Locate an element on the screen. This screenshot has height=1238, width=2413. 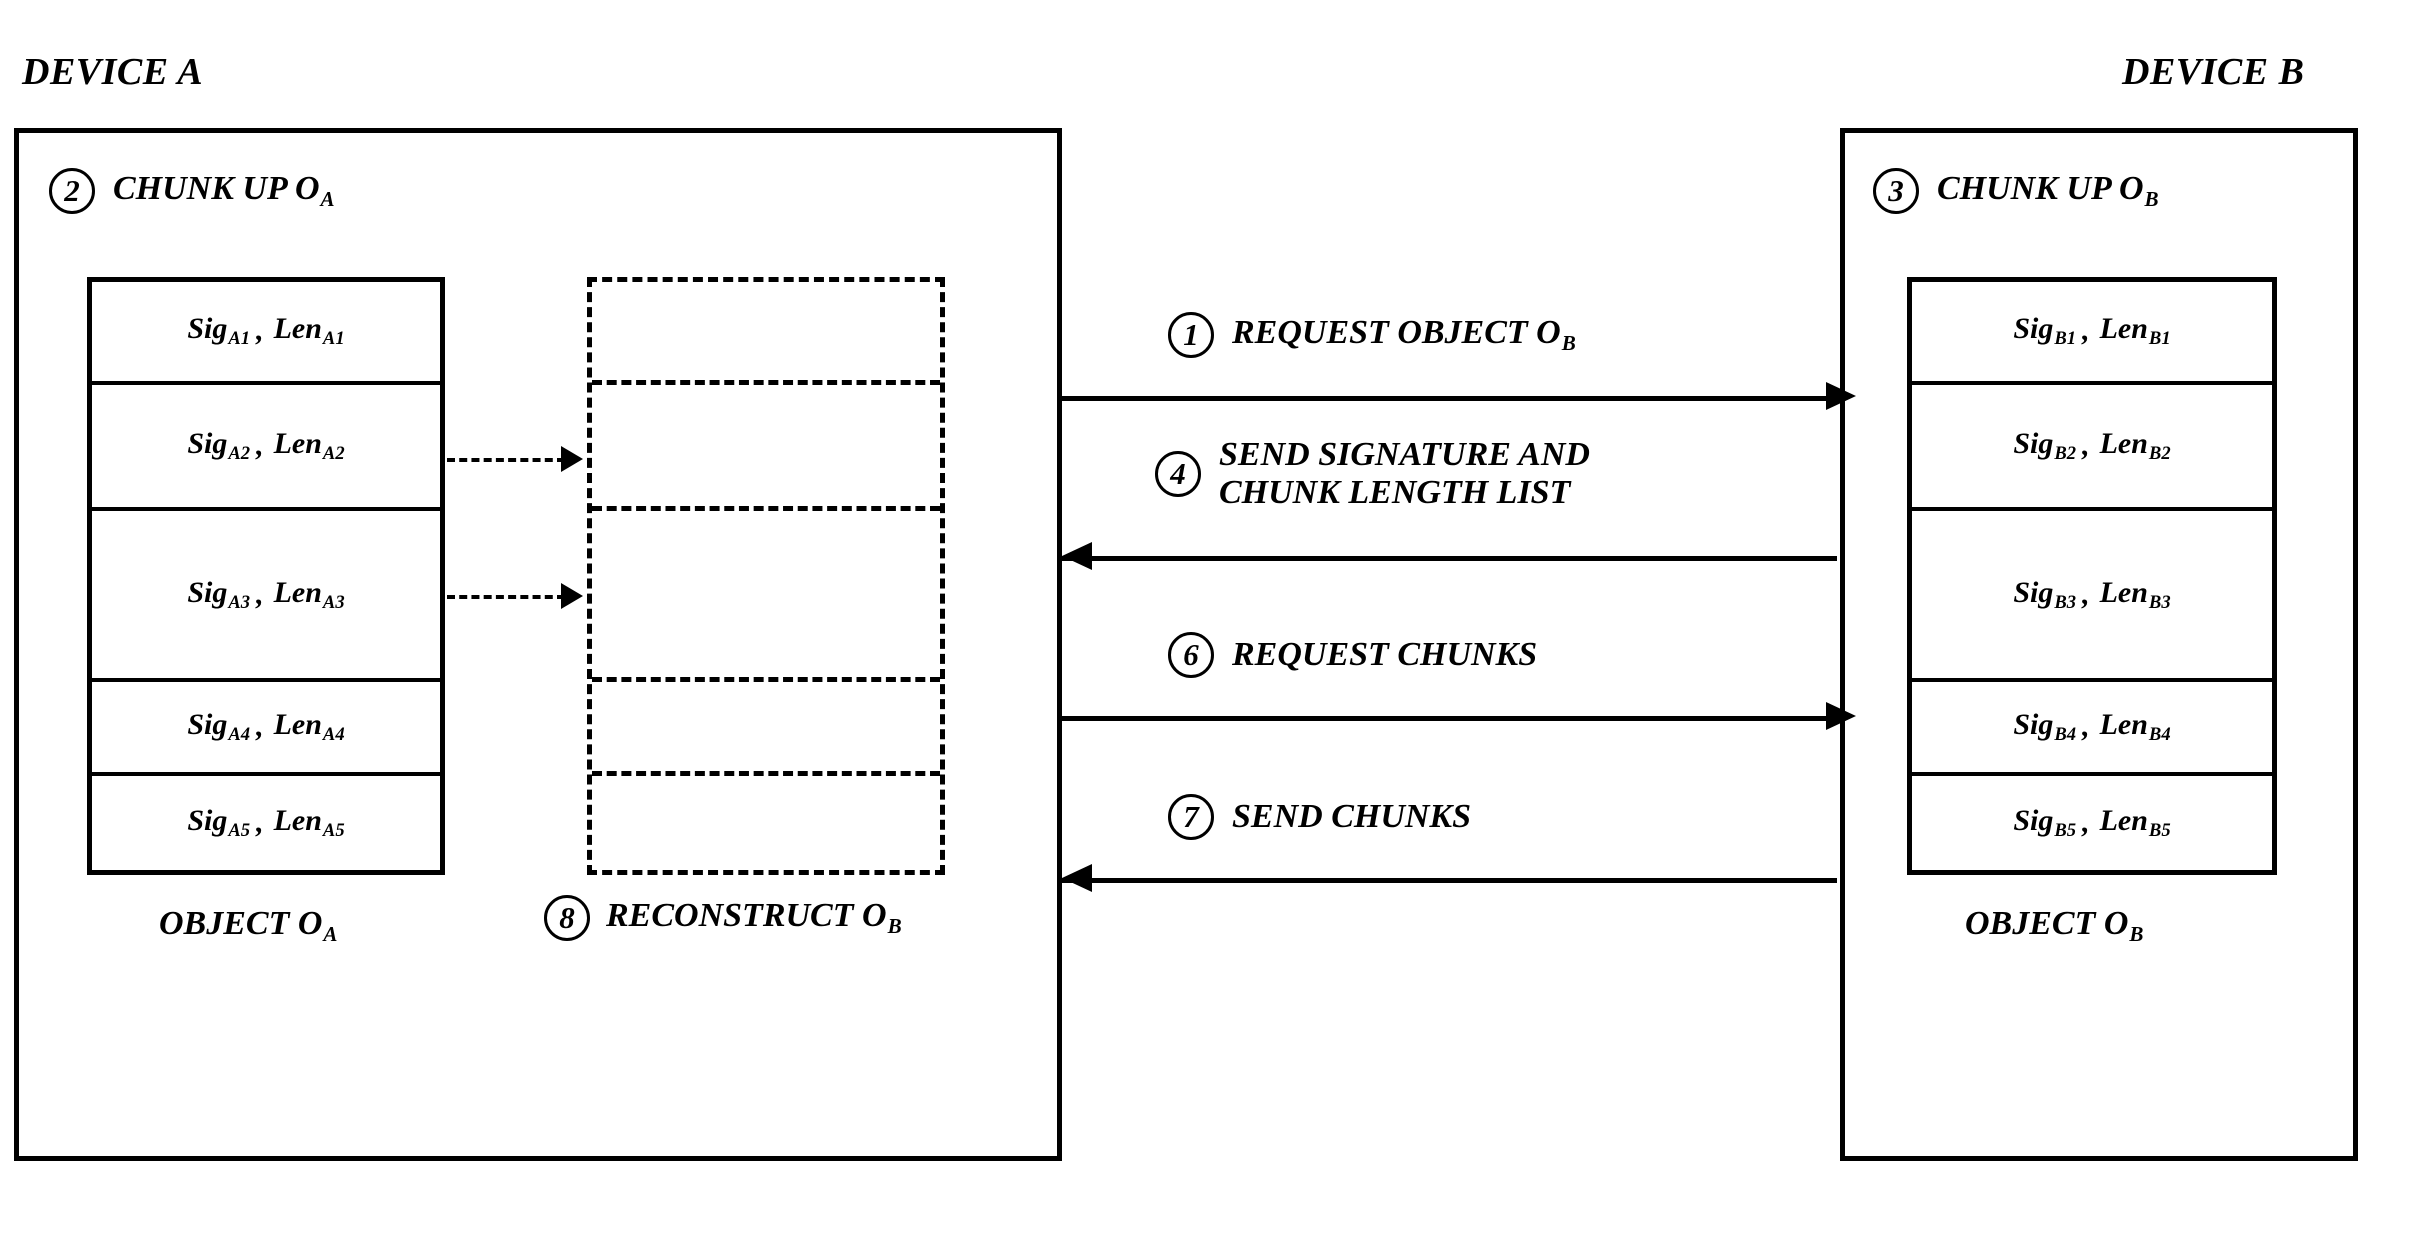
dashed-connector-arrowhead-a2 is located at coordinates (572, 596).